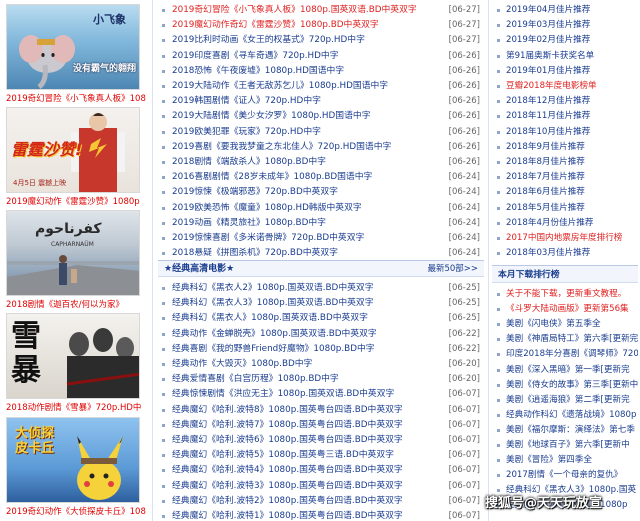  I want to click on poster-image-capernaum: كفرناحوم CAPHARNAÜM, so click(73, 253).